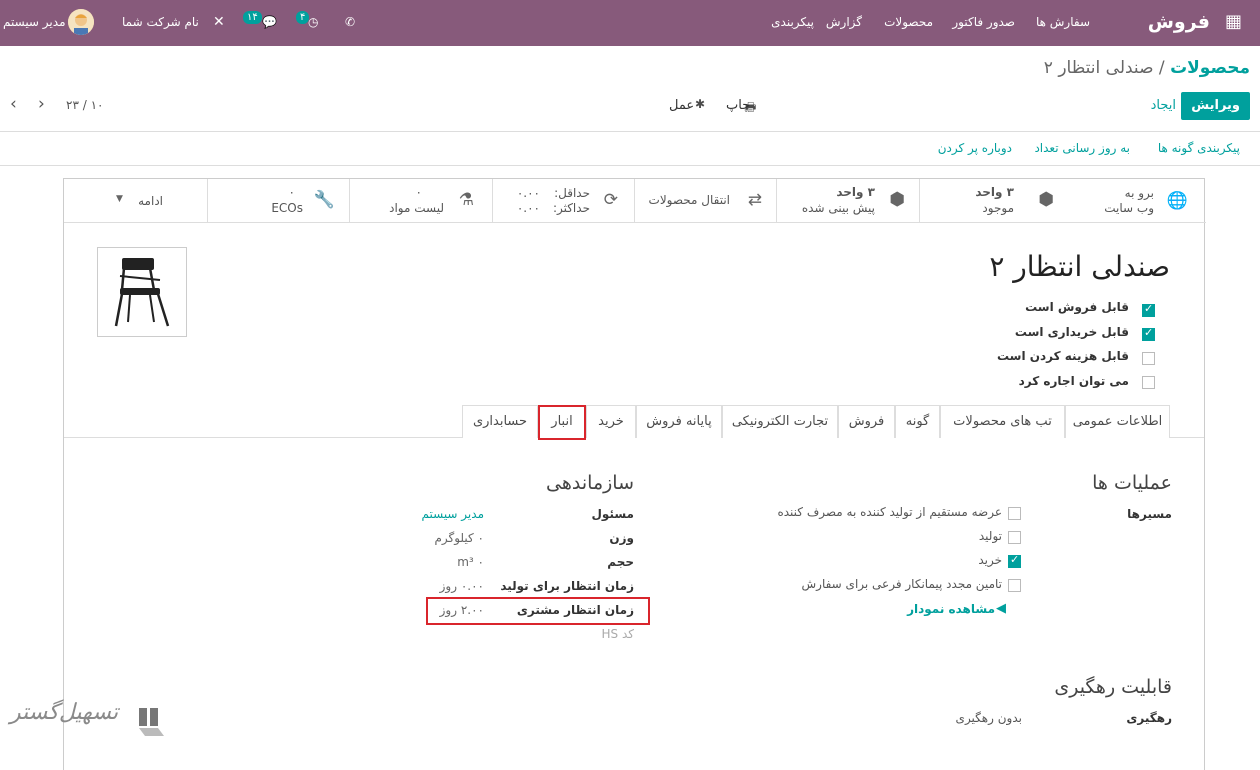 The image size is (1260, 770). What do you see at coordinates (350, 23) in the screenshot?
I see `phone-icon: ✆` at bounding box center [350, 23].